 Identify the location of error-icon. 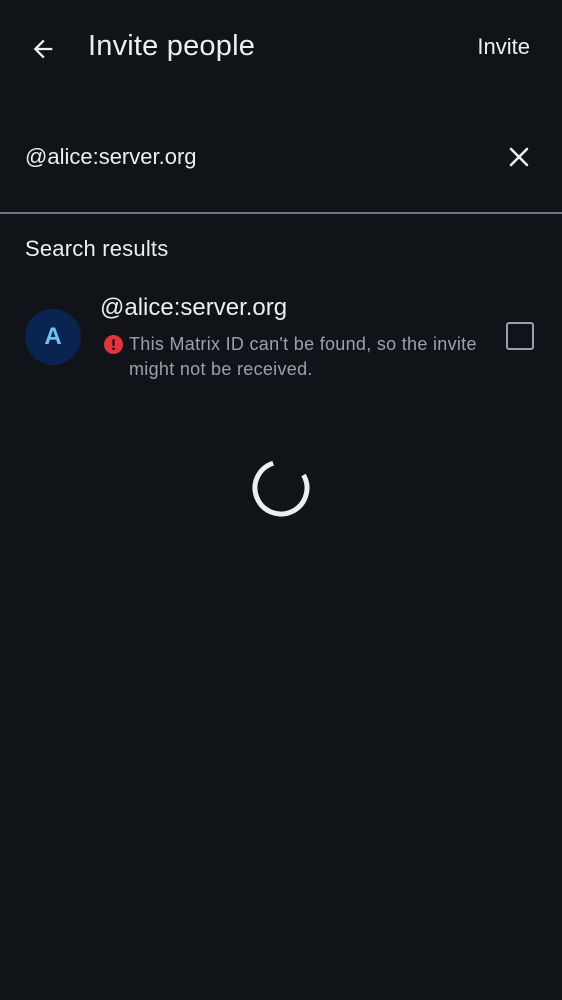
(113, 344).